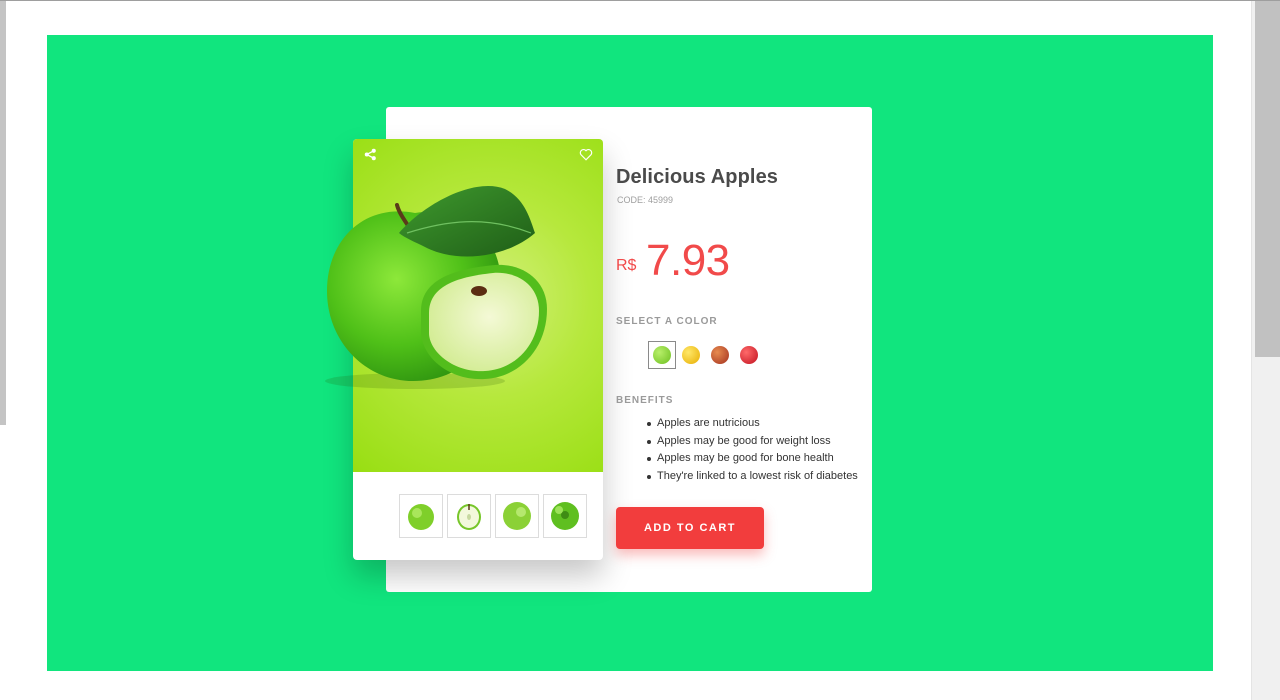 This screenshot has height=700, width=1280. I want to click on product-hero-image, so click(464, 305).